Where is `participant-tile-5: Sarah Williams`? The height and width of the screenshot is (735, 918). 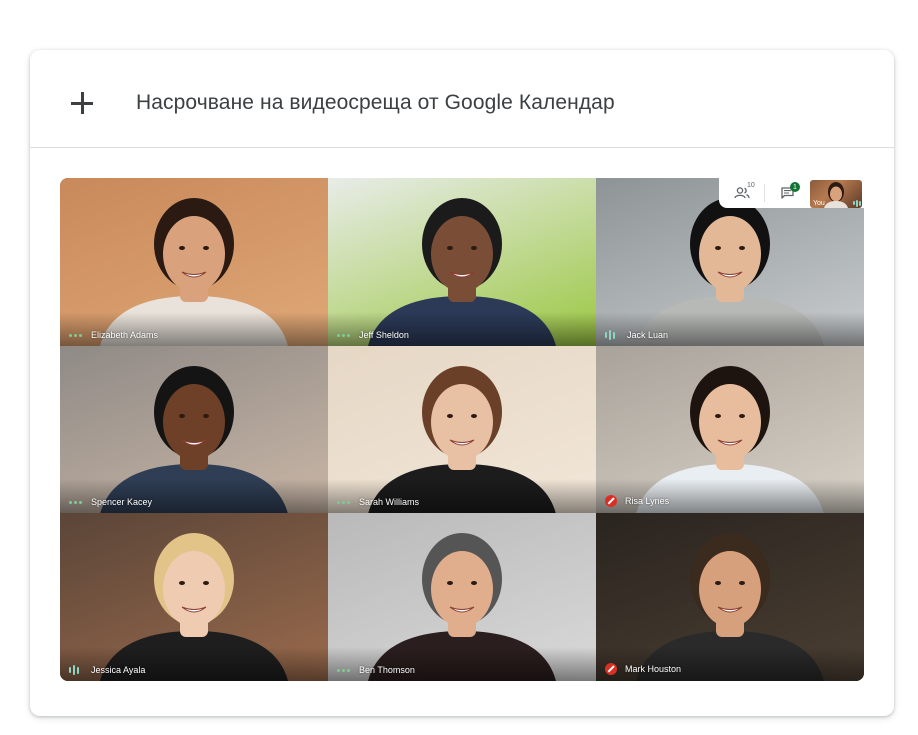 participant-tile-5: Sarah Williams is located at coordinates (462, 429).